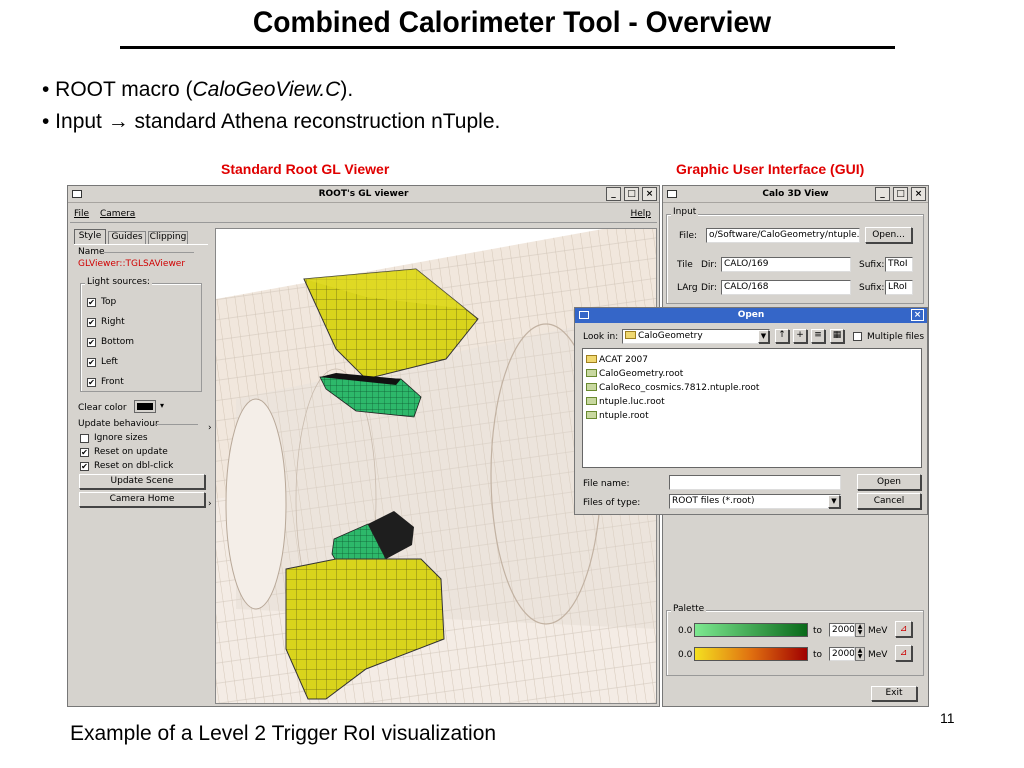 Image resolution: width=1024 pixels, height=768 pixels. I want to click on larg-dir-input: CALO/168, so click(786, 287).